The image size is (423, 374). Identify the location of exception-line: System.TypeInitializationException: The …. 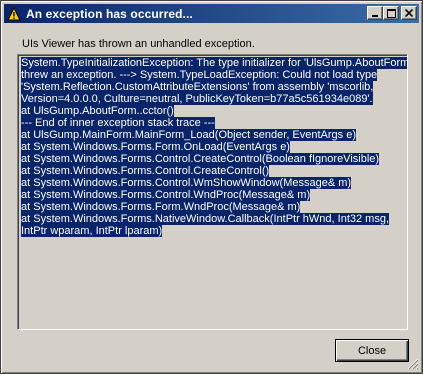
(214, 63).